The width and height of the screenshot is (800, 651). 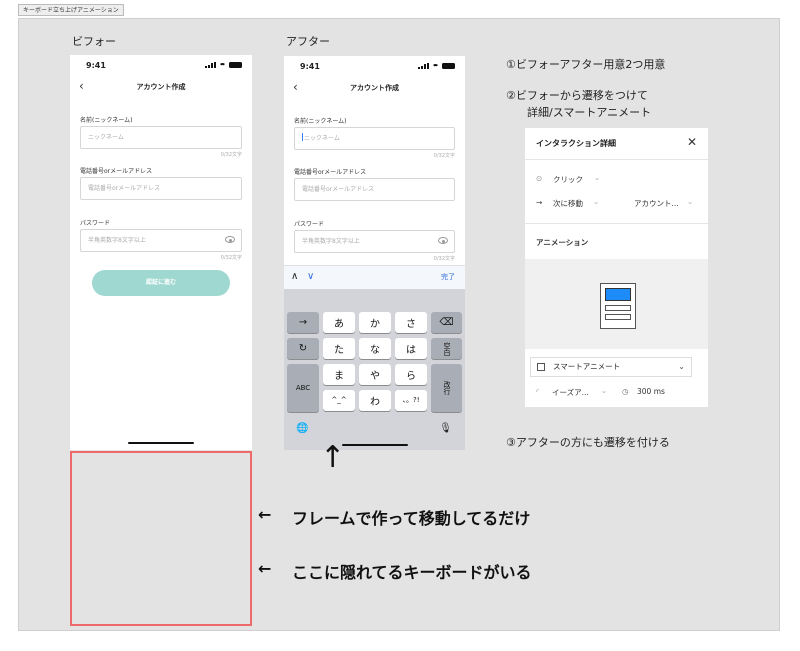 I want to click on animation-preview, so click(x=616, y=304).